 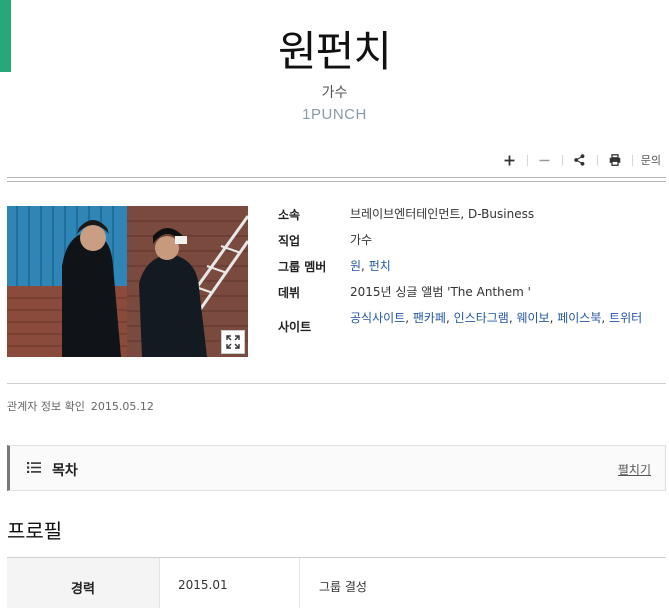 What do you see at coordinates (289, 215) in the screenshot?
I see `info-label: 소속` at bounding box center [289, 215].